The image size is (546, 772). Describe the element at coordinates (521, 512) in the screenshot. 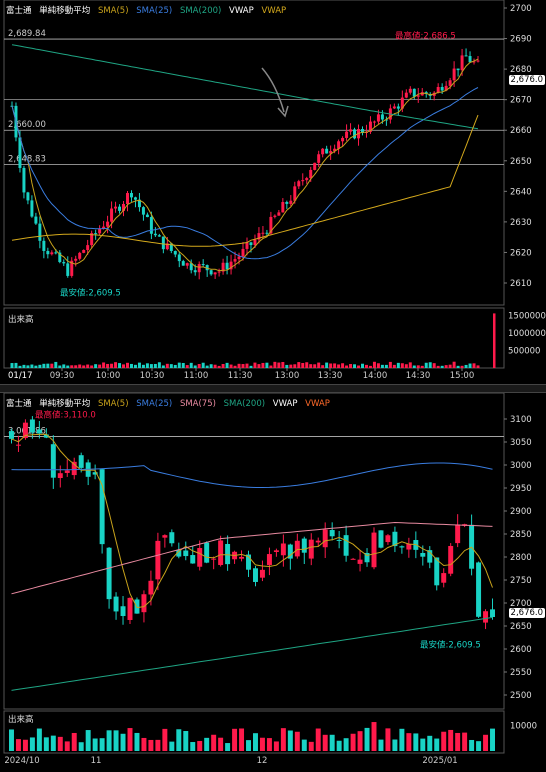

I see `y-tick-label: 2900` at that location.